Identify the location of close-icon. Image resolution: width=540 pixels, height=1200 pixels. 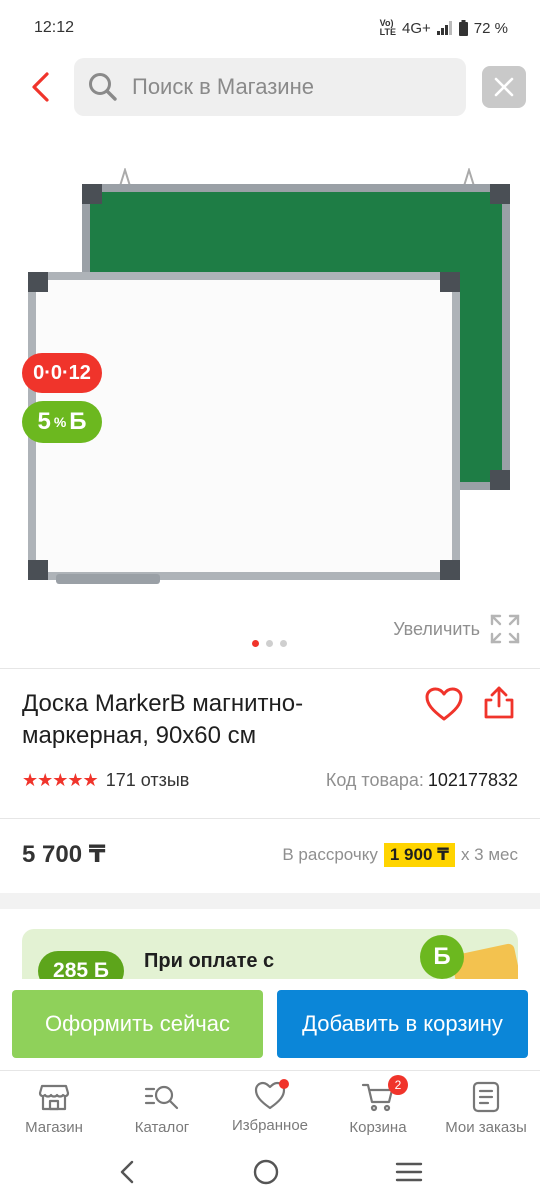
(504, 87).